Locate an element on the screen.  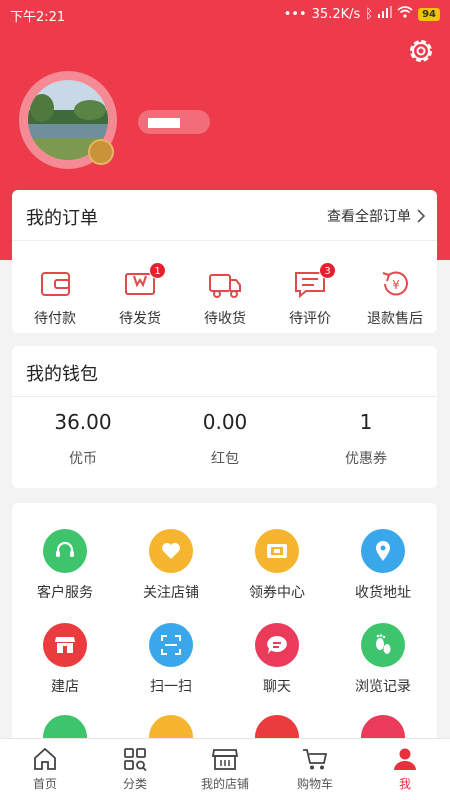
bluetooth-icon: ᛒ is located at coordinates (369, 14).